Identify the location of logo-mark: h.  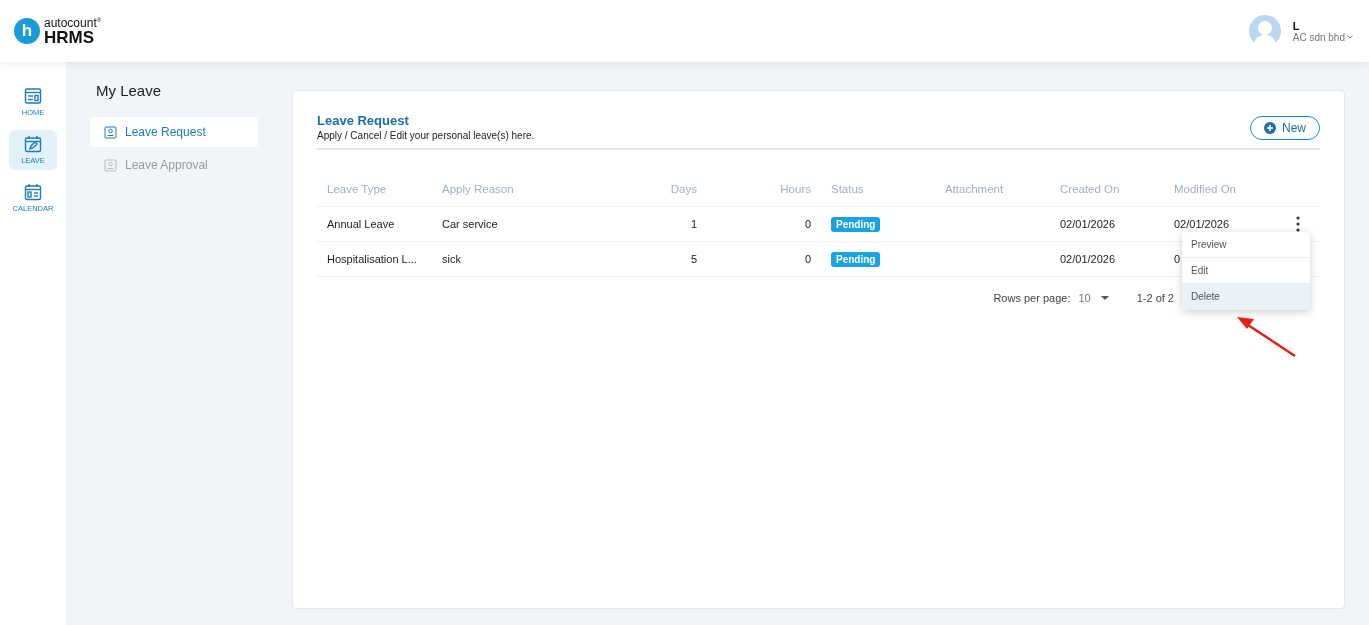
(27, 31).